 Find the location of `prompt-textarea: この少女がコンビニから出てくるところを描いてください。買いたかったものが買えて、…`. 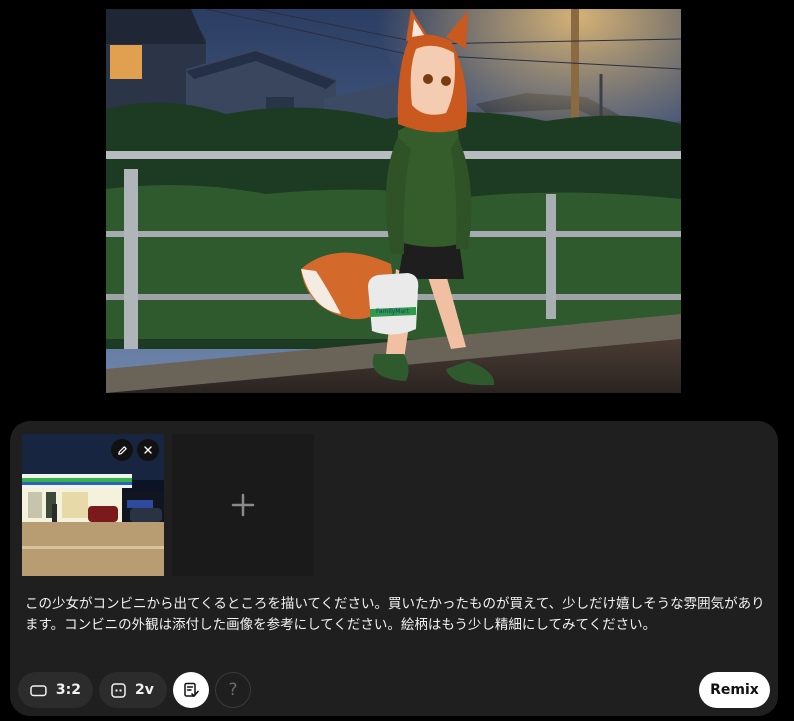

prompt-textarea: この少女がコンビニから出てくるところを描いてください。買いたかったものが買えて、… is located at coordinates (395, 615).